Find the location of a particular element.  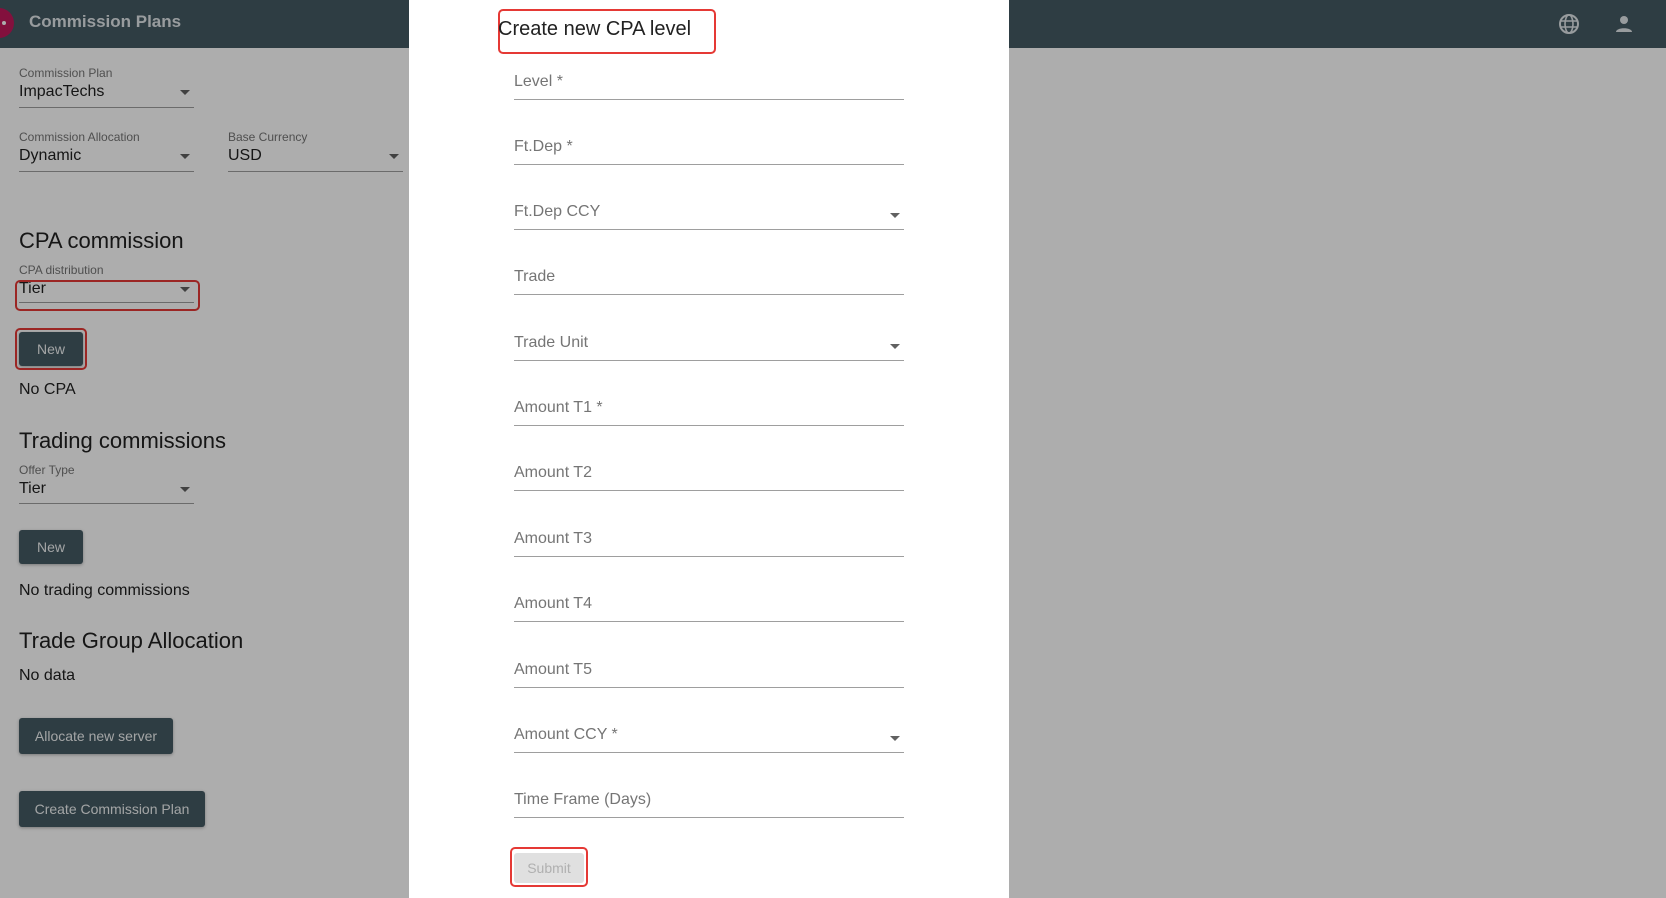

ft-dep-placeholder: Ft.Dep * is located at coordinates (543, 146).